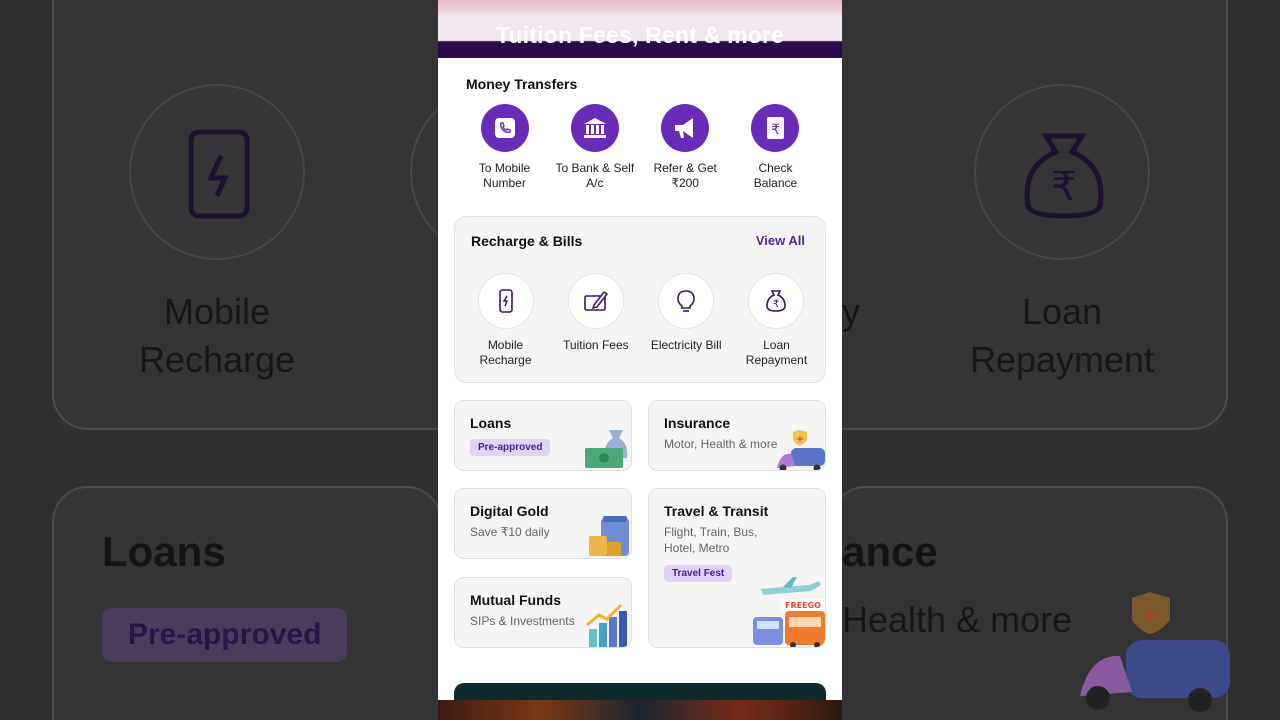 The image size is (1280, 720). I want to click on mobile-charge-icon, so click(505, 301).